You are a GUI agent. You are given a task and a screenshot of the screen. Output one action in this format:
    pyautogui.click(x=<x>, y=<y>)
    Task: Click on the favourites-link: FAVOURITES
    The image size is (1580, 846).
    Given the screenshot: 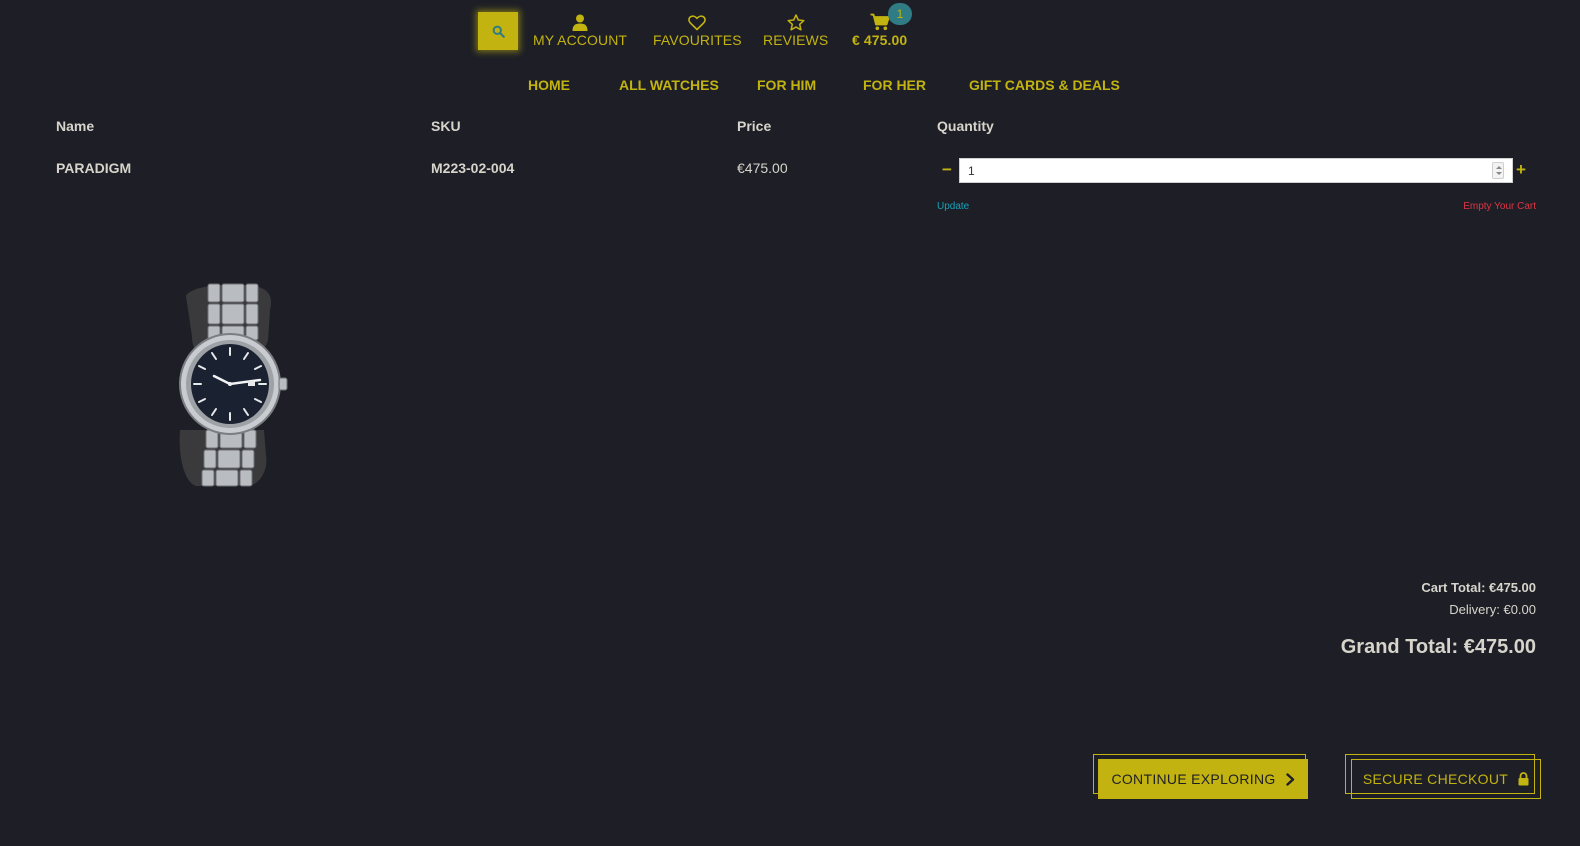 What is the action you would take?
    pyautogui.click(x=697, y=29)
    